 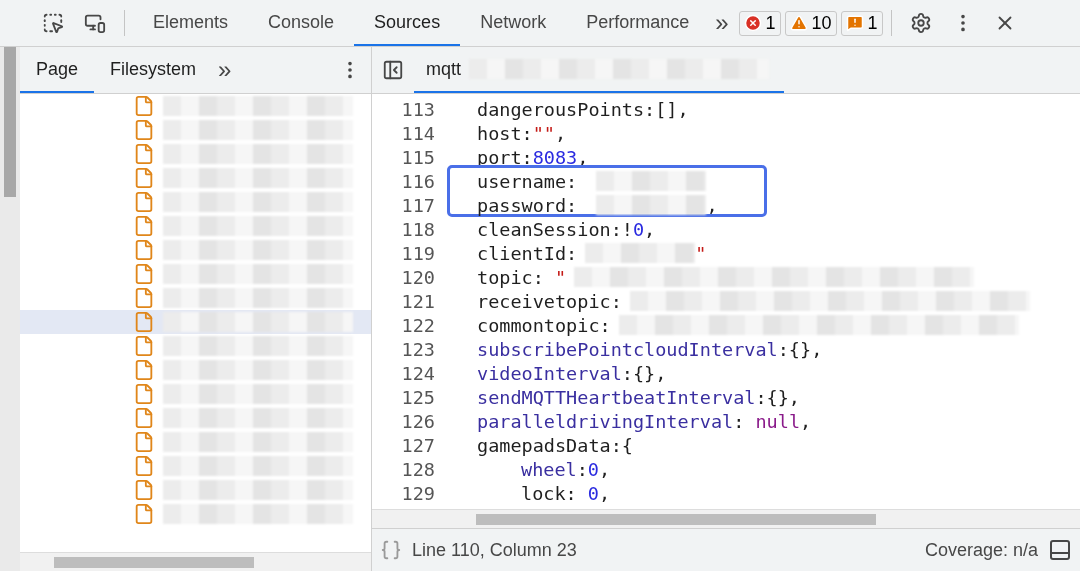 I want to click on issue-icon, so click(x=854, y=23).